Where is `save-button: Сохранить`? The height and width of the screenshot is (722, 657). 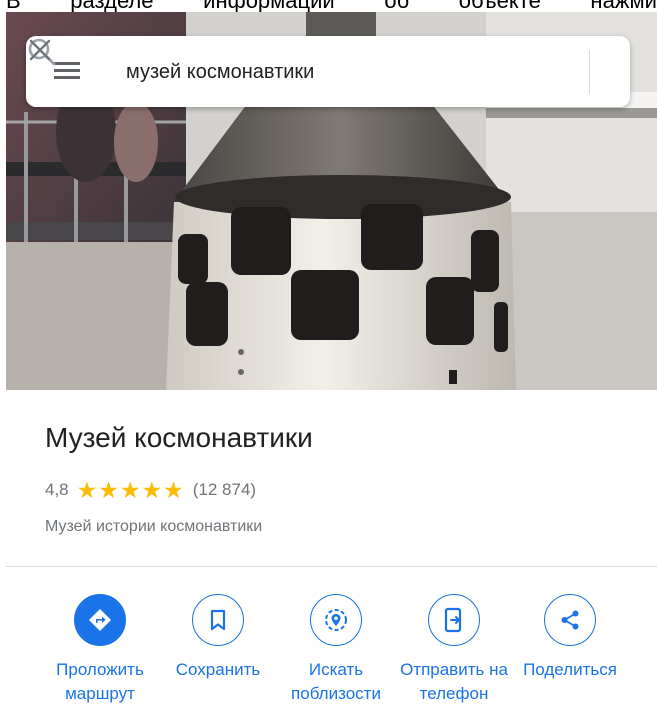 save-button: Сохранить is located at coordinates (218, 638).